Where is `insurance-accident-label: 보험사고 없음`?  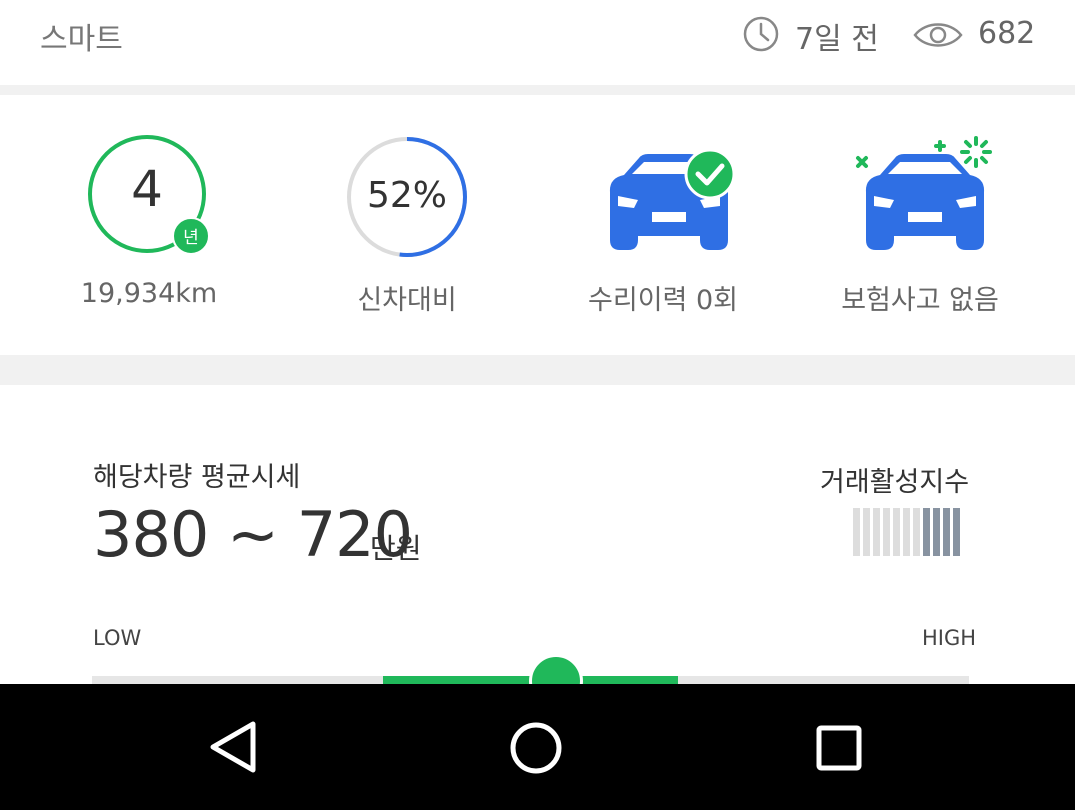
insurance-accident-label: 보험사고 없음 is located at coordinates (920, 300).